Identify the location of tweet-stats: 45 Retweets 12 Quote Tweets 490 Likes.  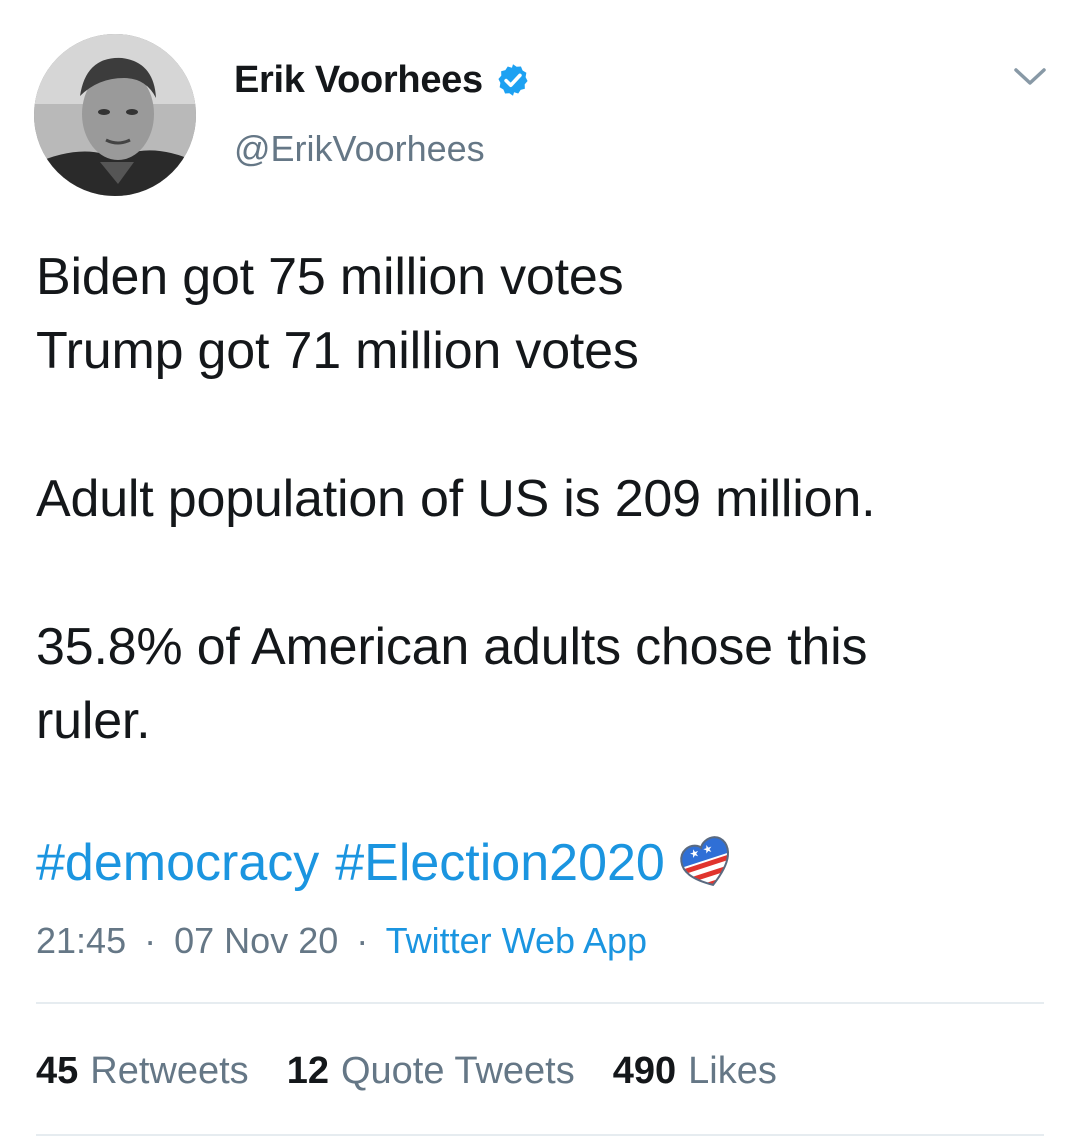
(406, 1071).